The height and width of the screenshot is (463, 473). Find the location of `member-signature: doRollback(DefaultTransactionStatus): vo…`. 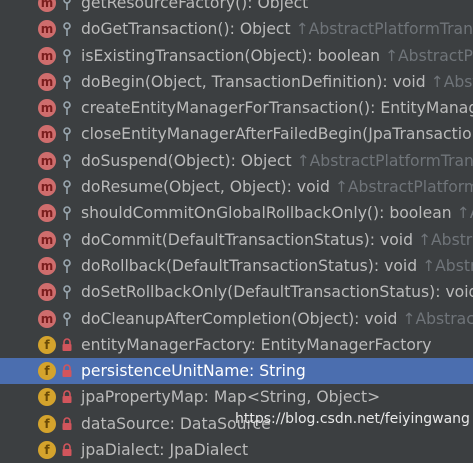

member-signature: doRollback(DefaultTransactionStatus): vo… is located at coordinates (277, 266).